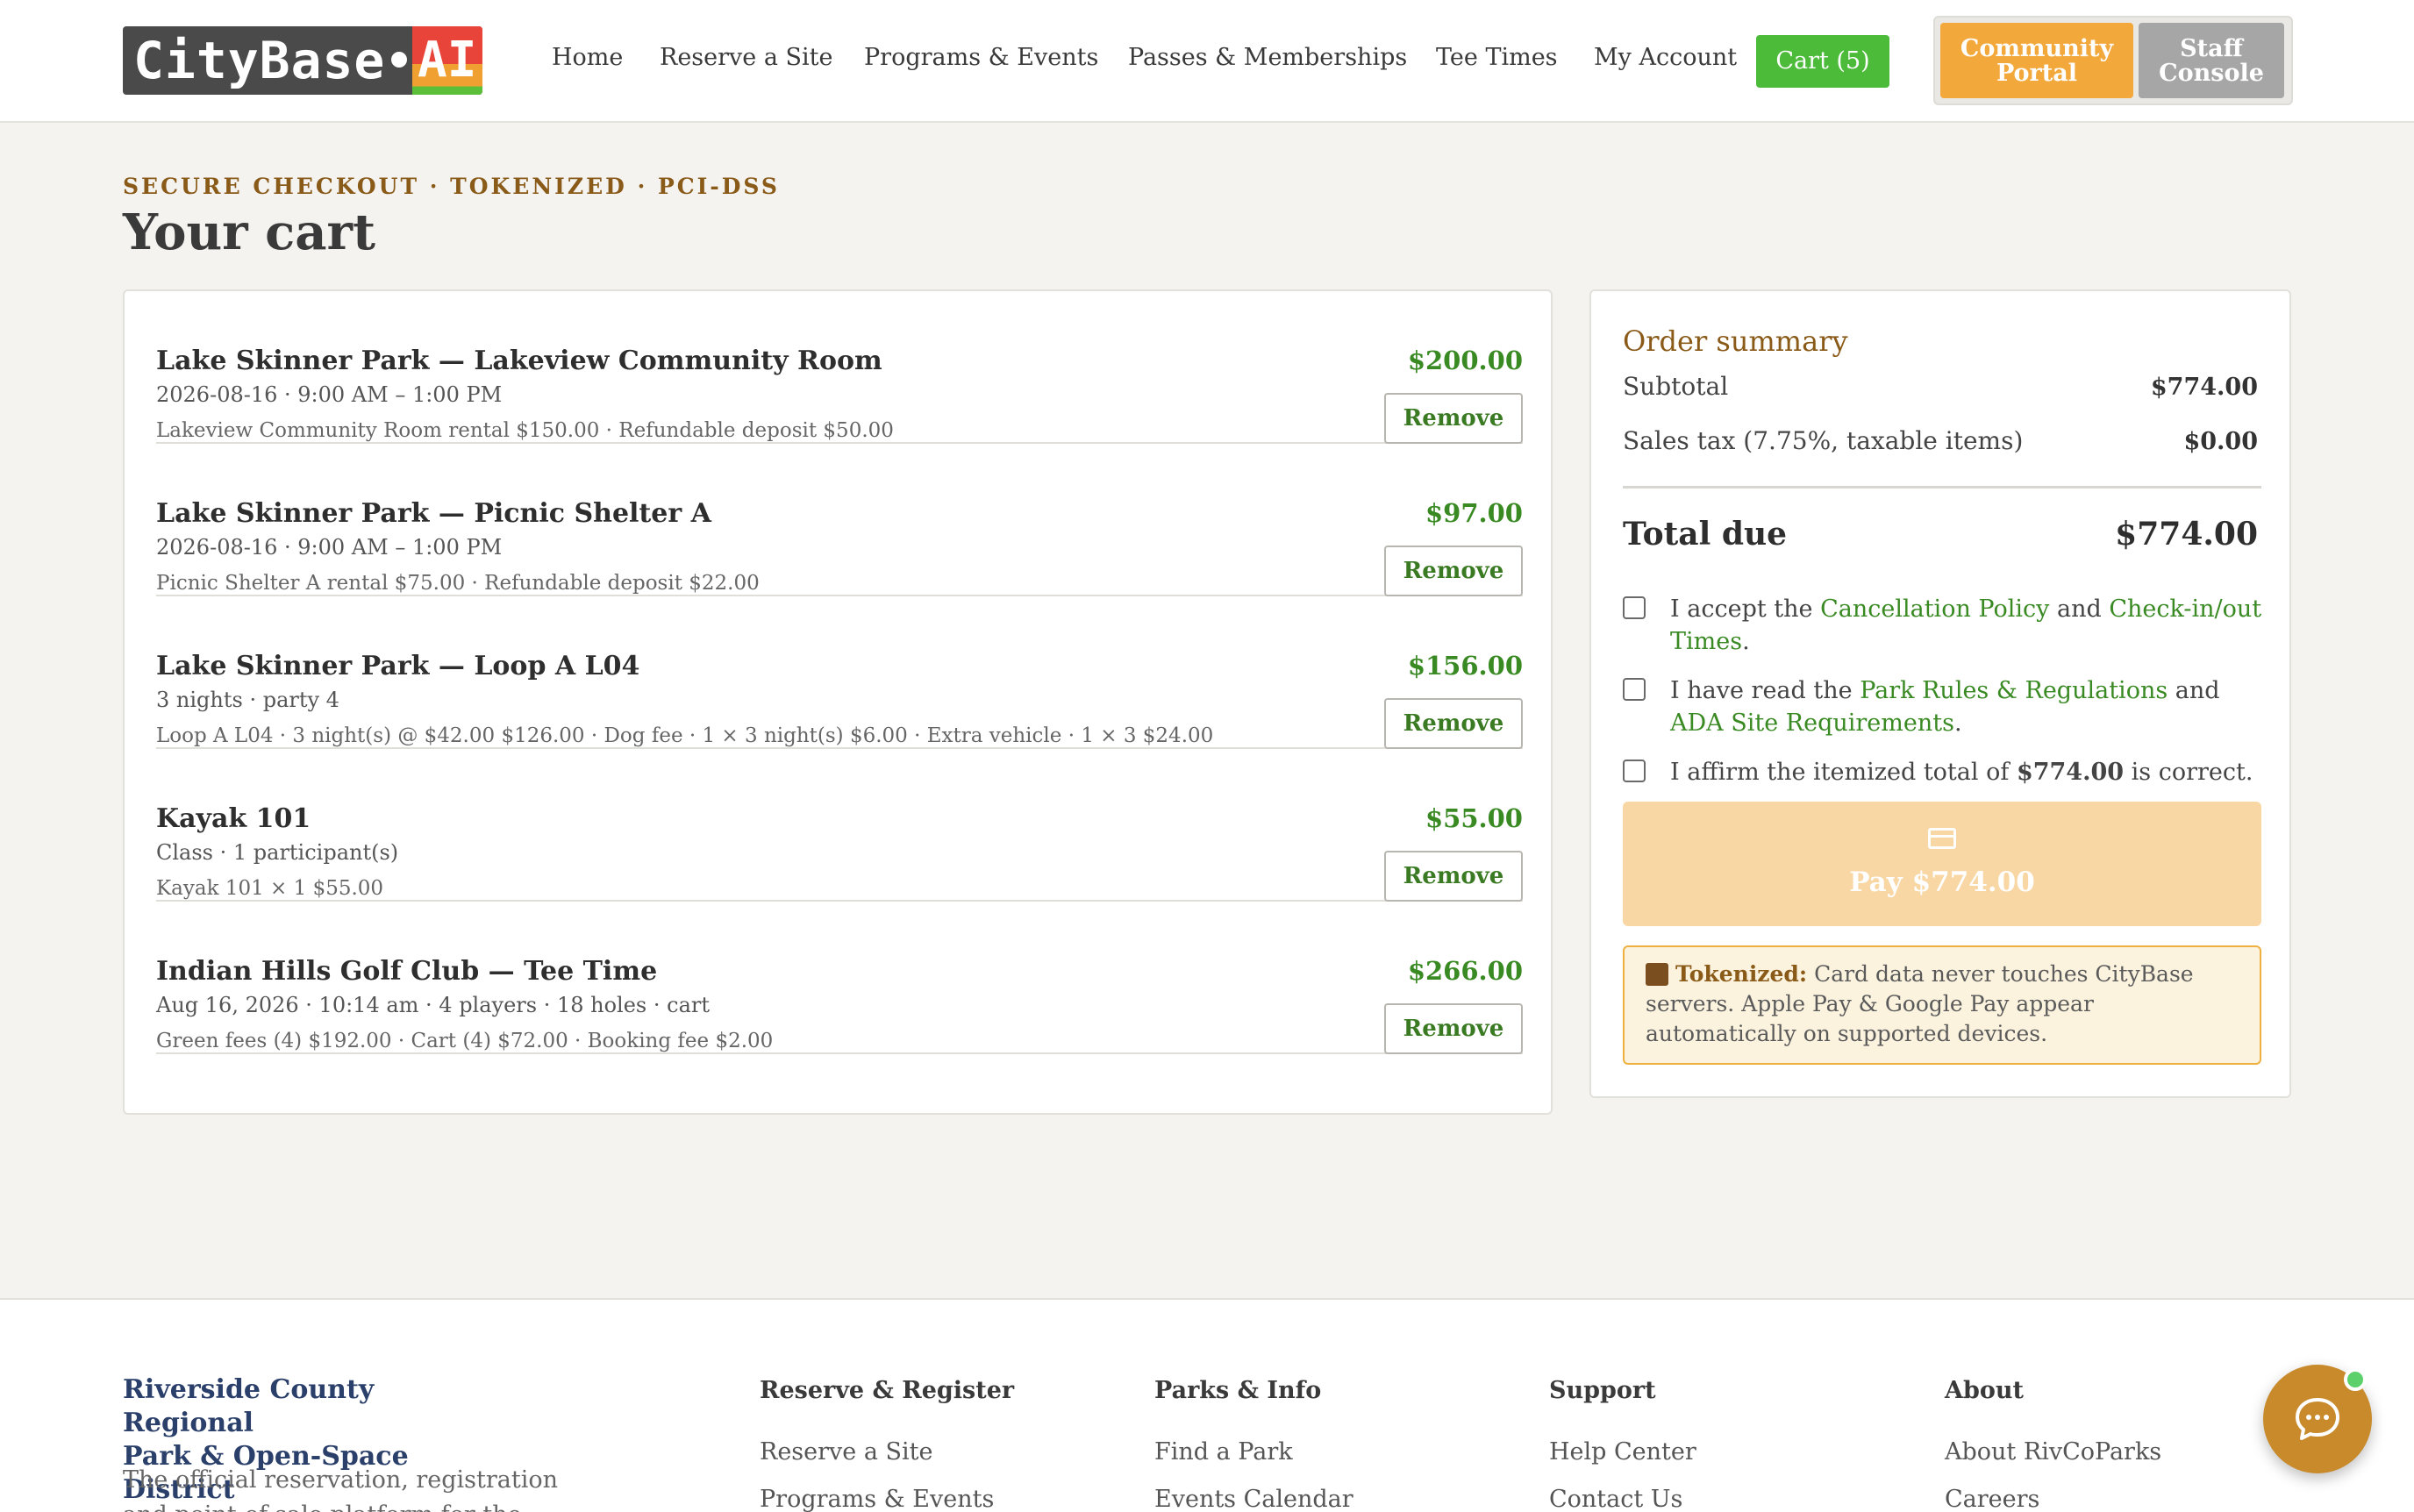 Image resolution: width=2414 pixels, height=1512 pixels. What do you see at coordinates (270, 888) in the screenshot?
I see `item-detail: Kayak 101 × 1 $55.00` at bounding box center [270, 888].